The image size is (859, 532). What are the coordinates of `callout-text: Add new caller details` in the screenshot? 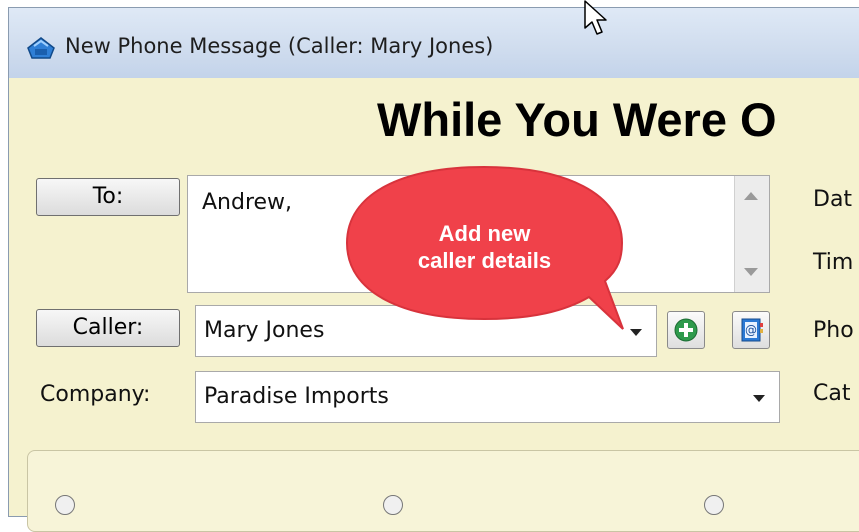 It's located at (484, 247).